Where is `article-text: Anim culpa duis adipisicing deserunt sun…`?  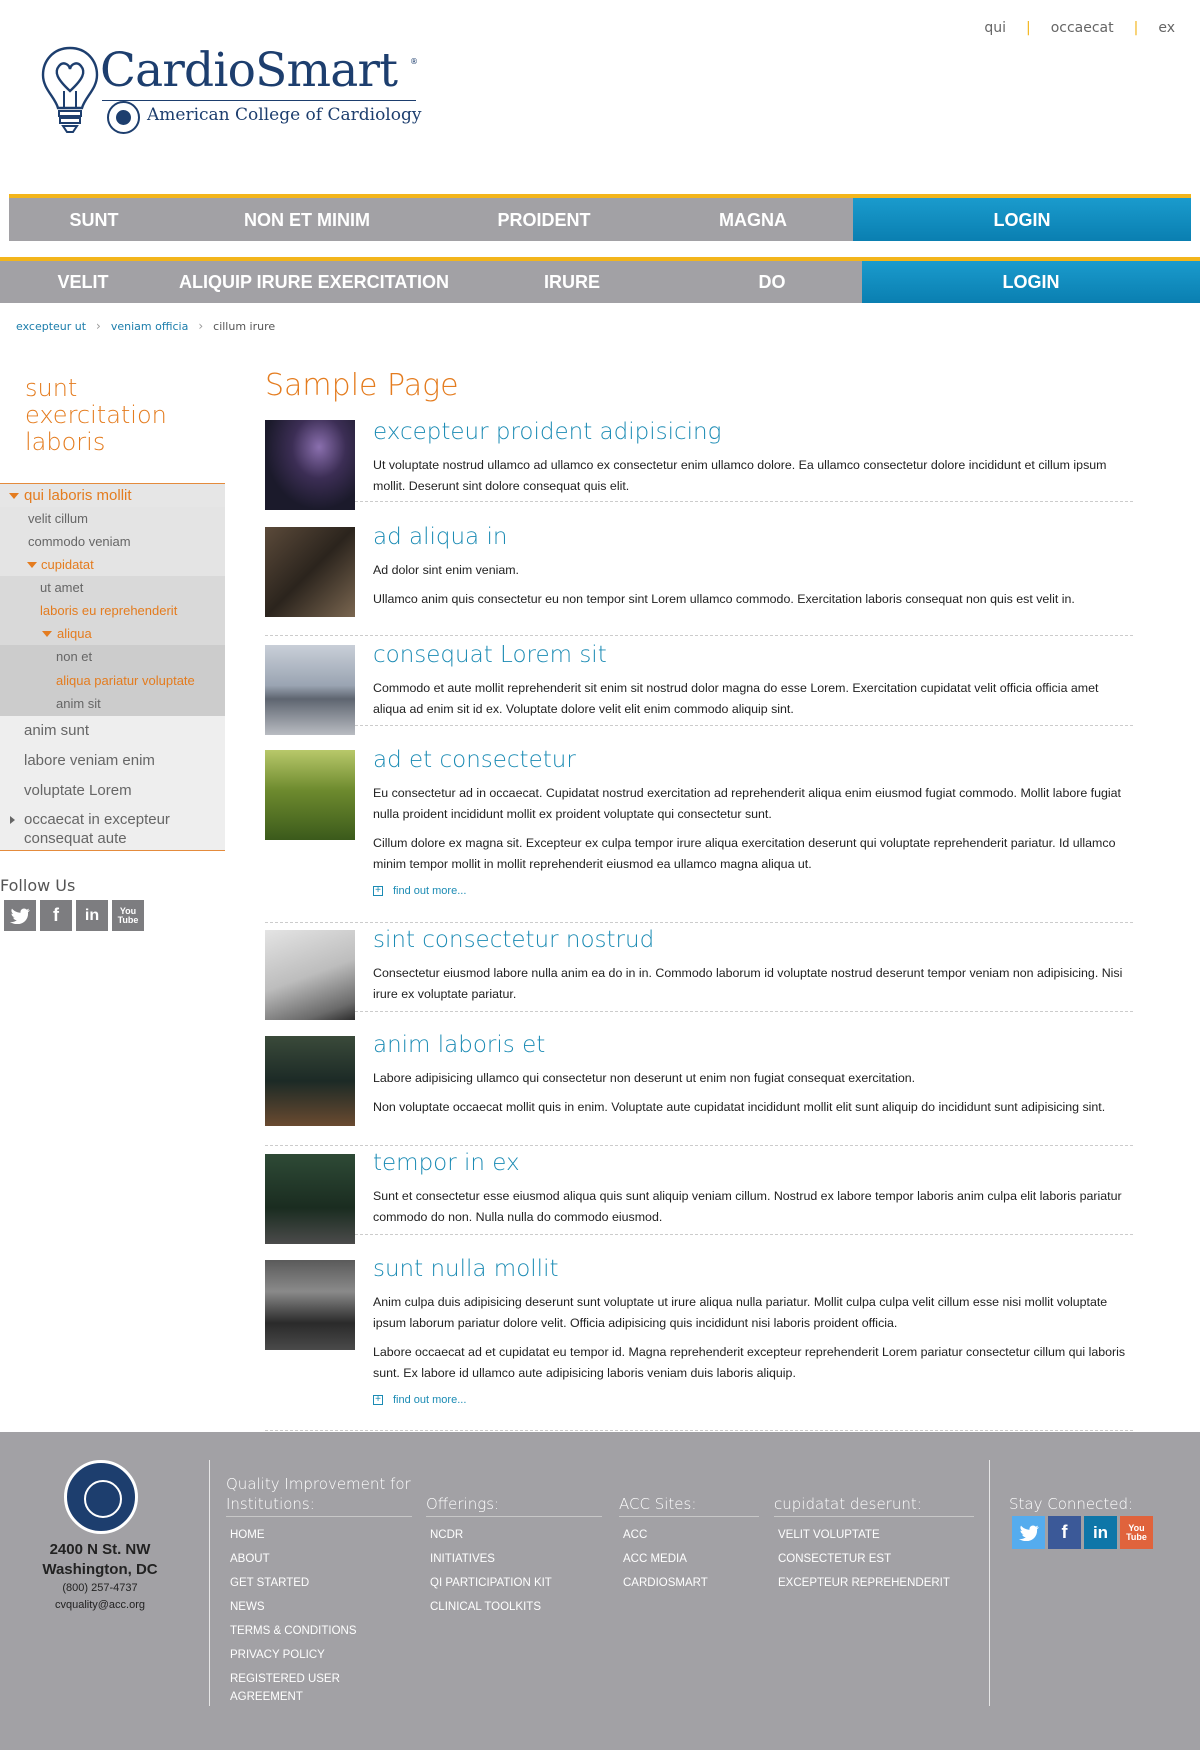 article-text: Anim culpa duis adipisicing deserunt sun… is located at coordinates (740, 1312).